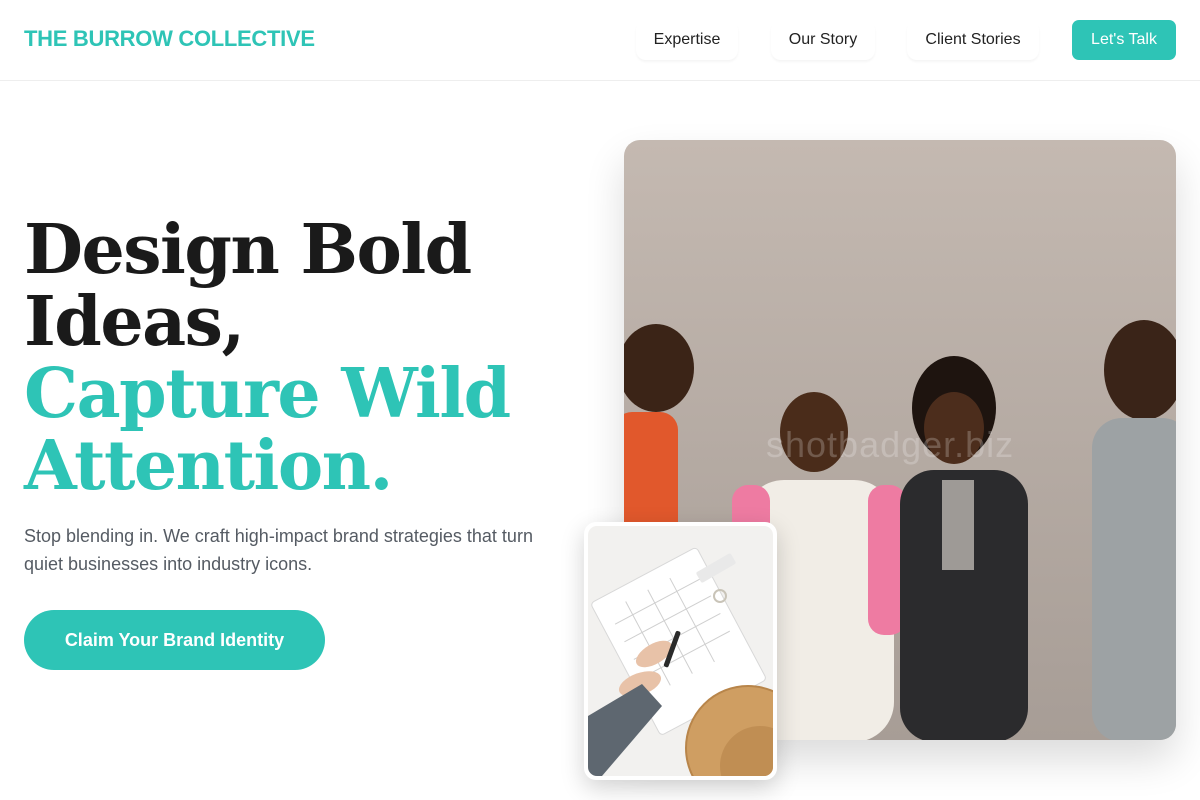  I want to click on claim-brand-identity-button: Claim Your Brand Identity, so click(174, 640).